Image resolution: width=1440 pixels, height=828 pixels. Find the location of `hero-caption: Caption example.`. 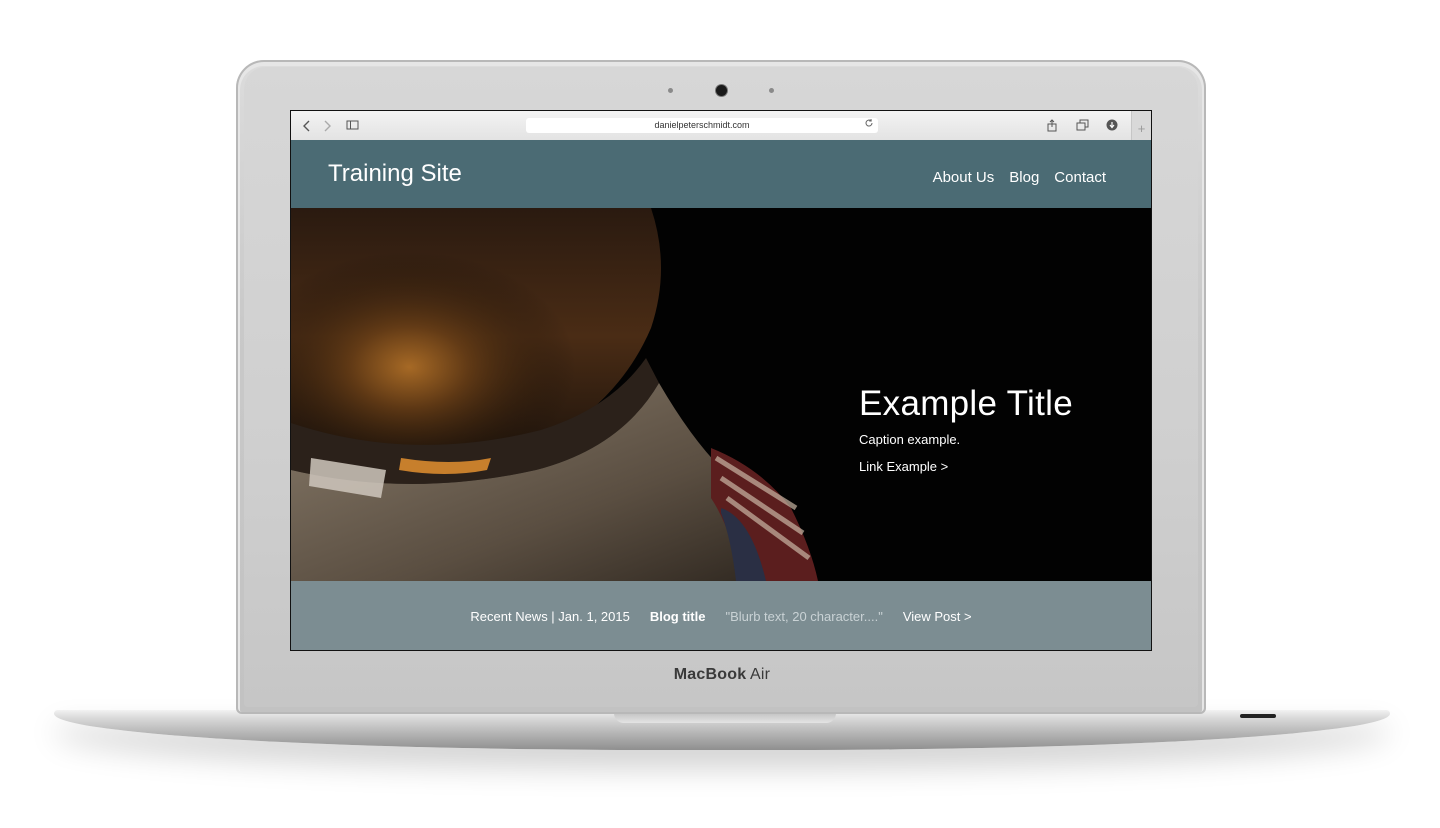

hero-caption: Caption example. is located at coordinates (910, 439).